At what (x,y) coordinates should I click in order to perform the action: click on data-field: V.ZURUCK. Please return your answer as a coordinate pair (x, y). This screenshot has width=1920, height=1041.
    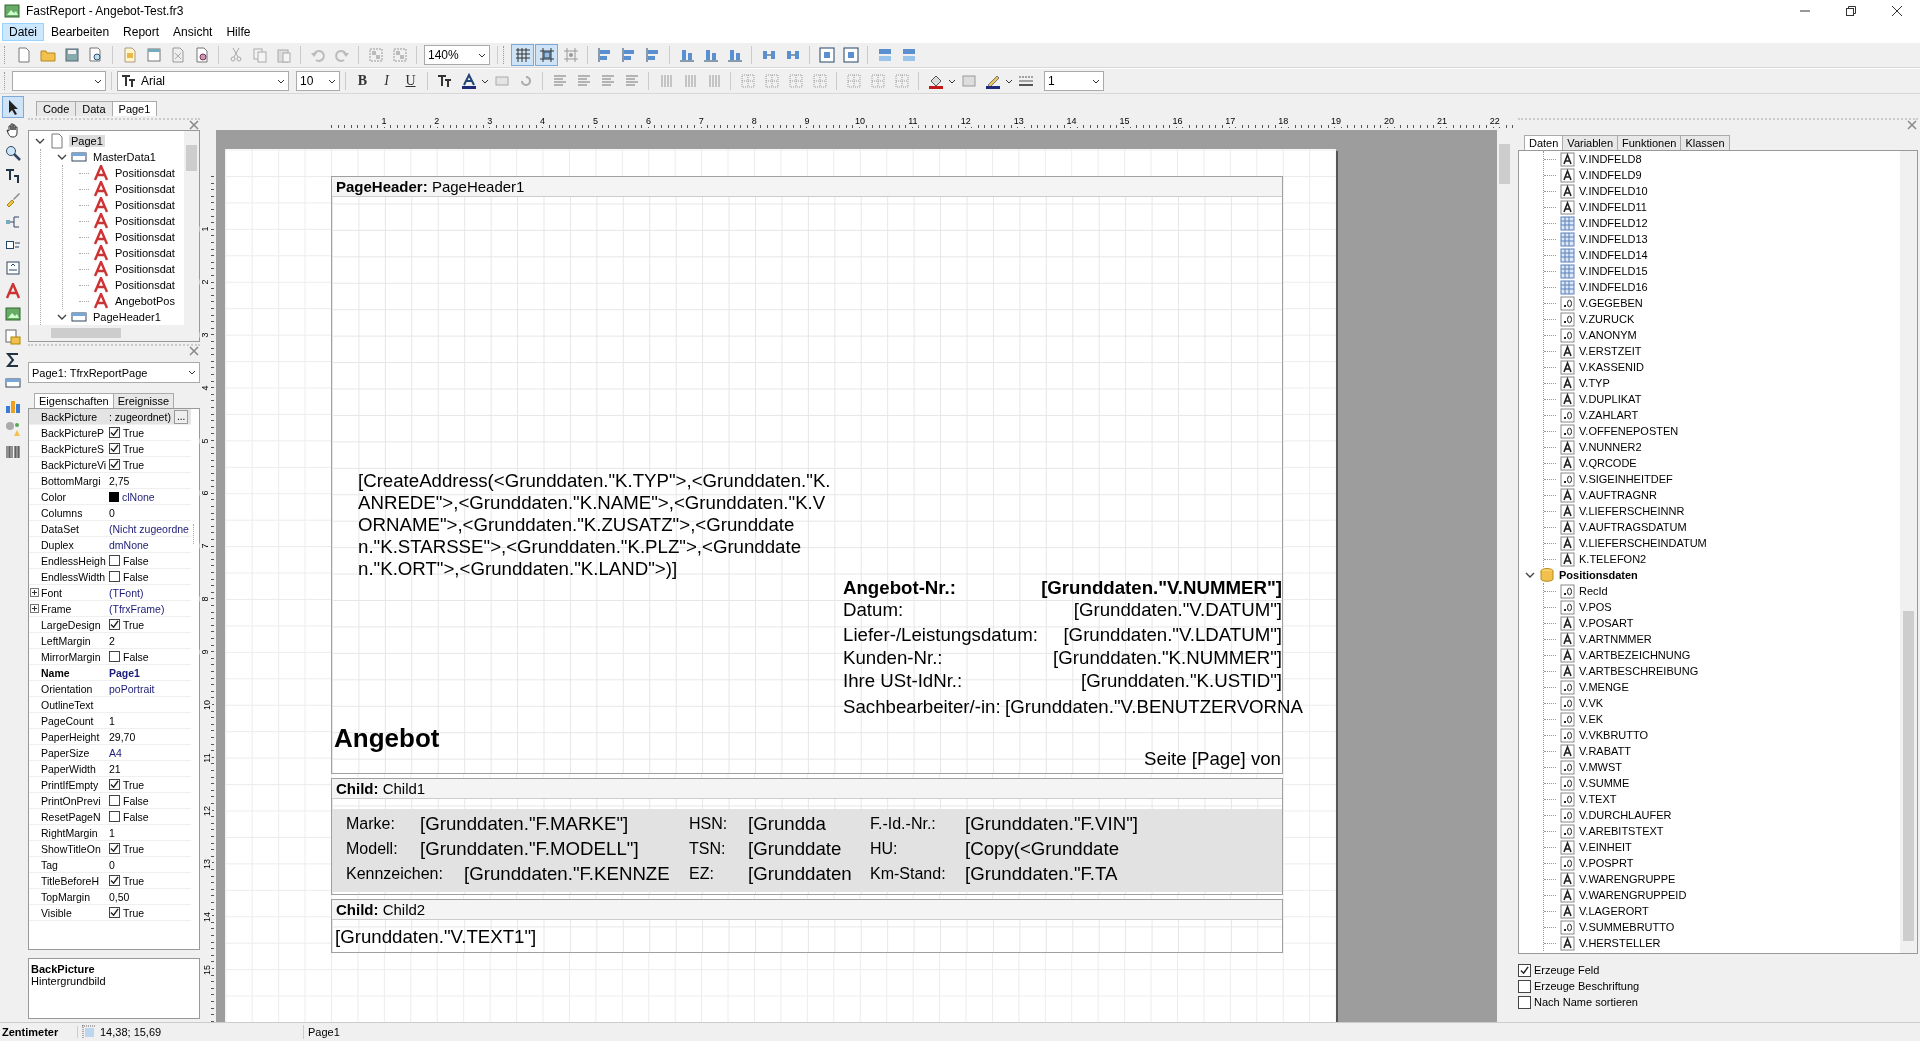
    Looking at the image, I should click on (1607, 319).